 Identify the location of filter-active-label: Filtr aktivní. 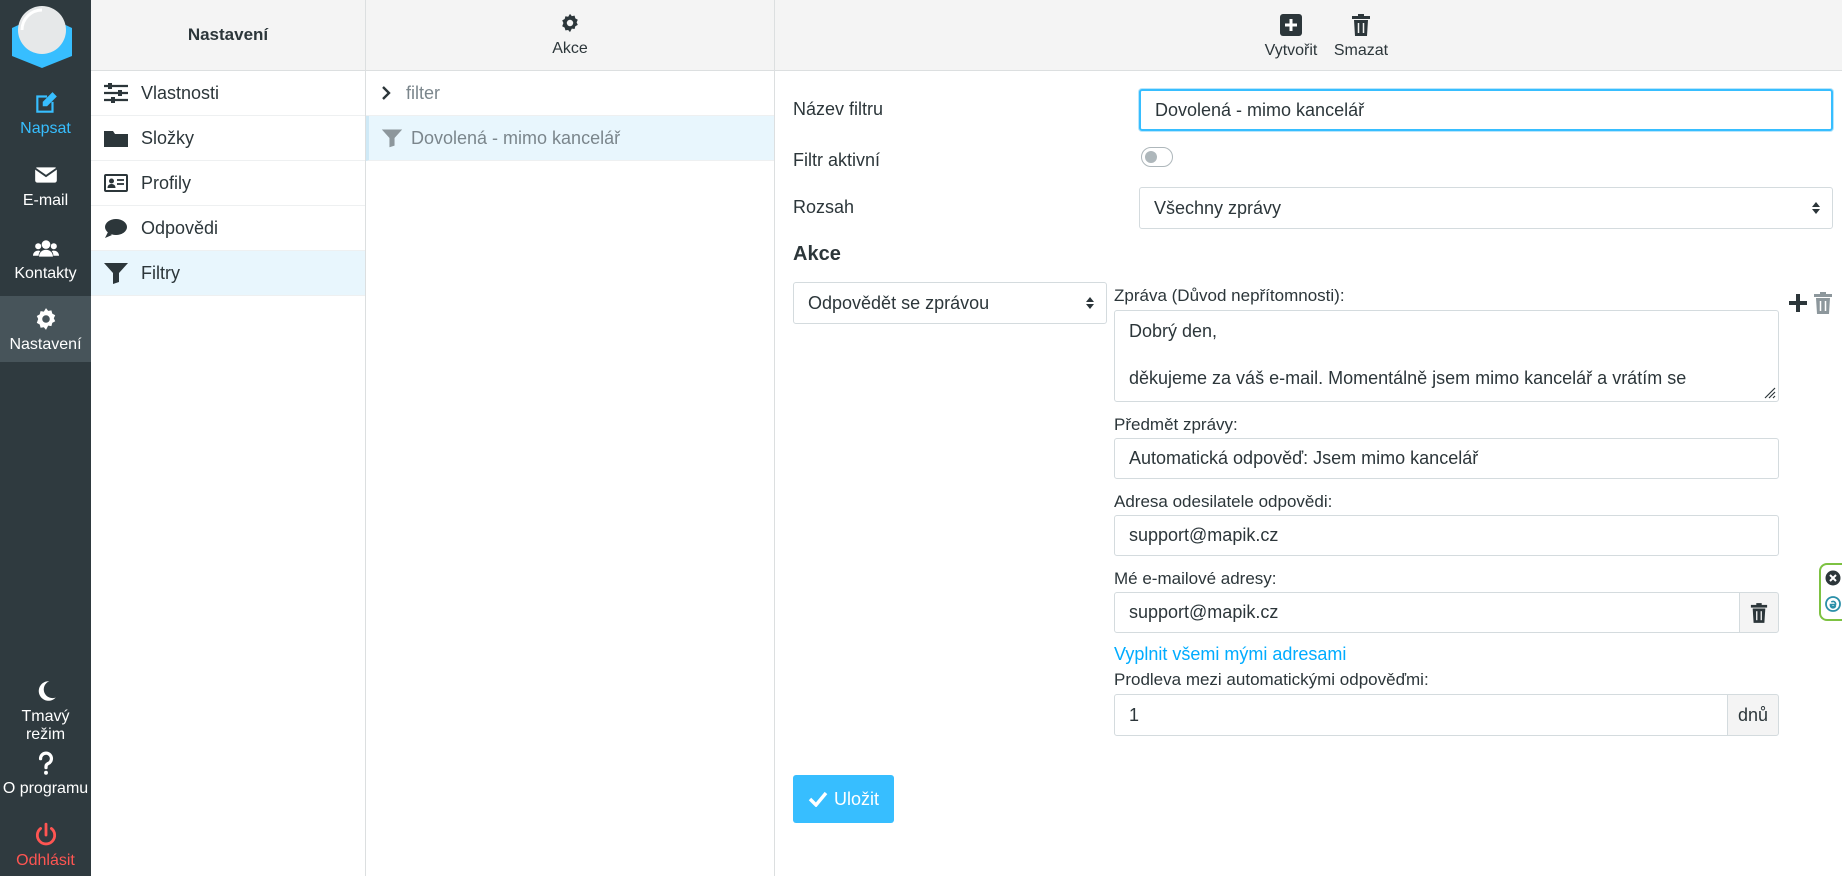
(837, 160).